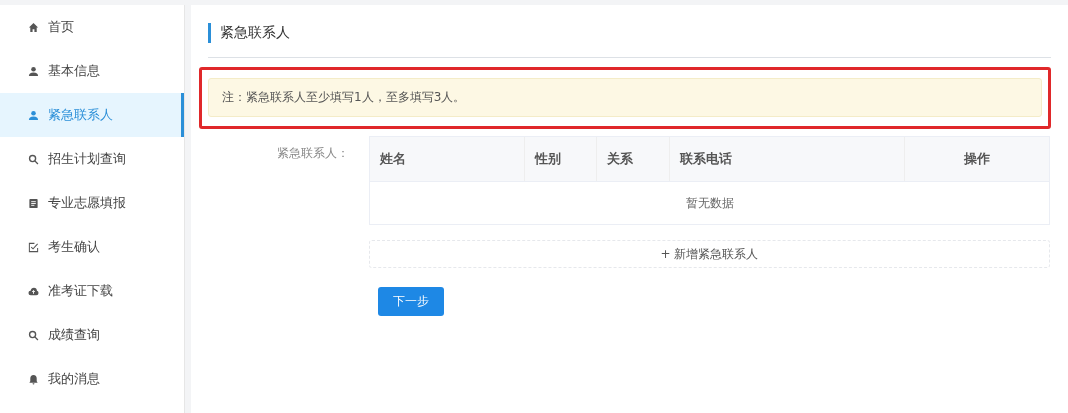  I want to click on checkbox-icon, so click(33, 247).